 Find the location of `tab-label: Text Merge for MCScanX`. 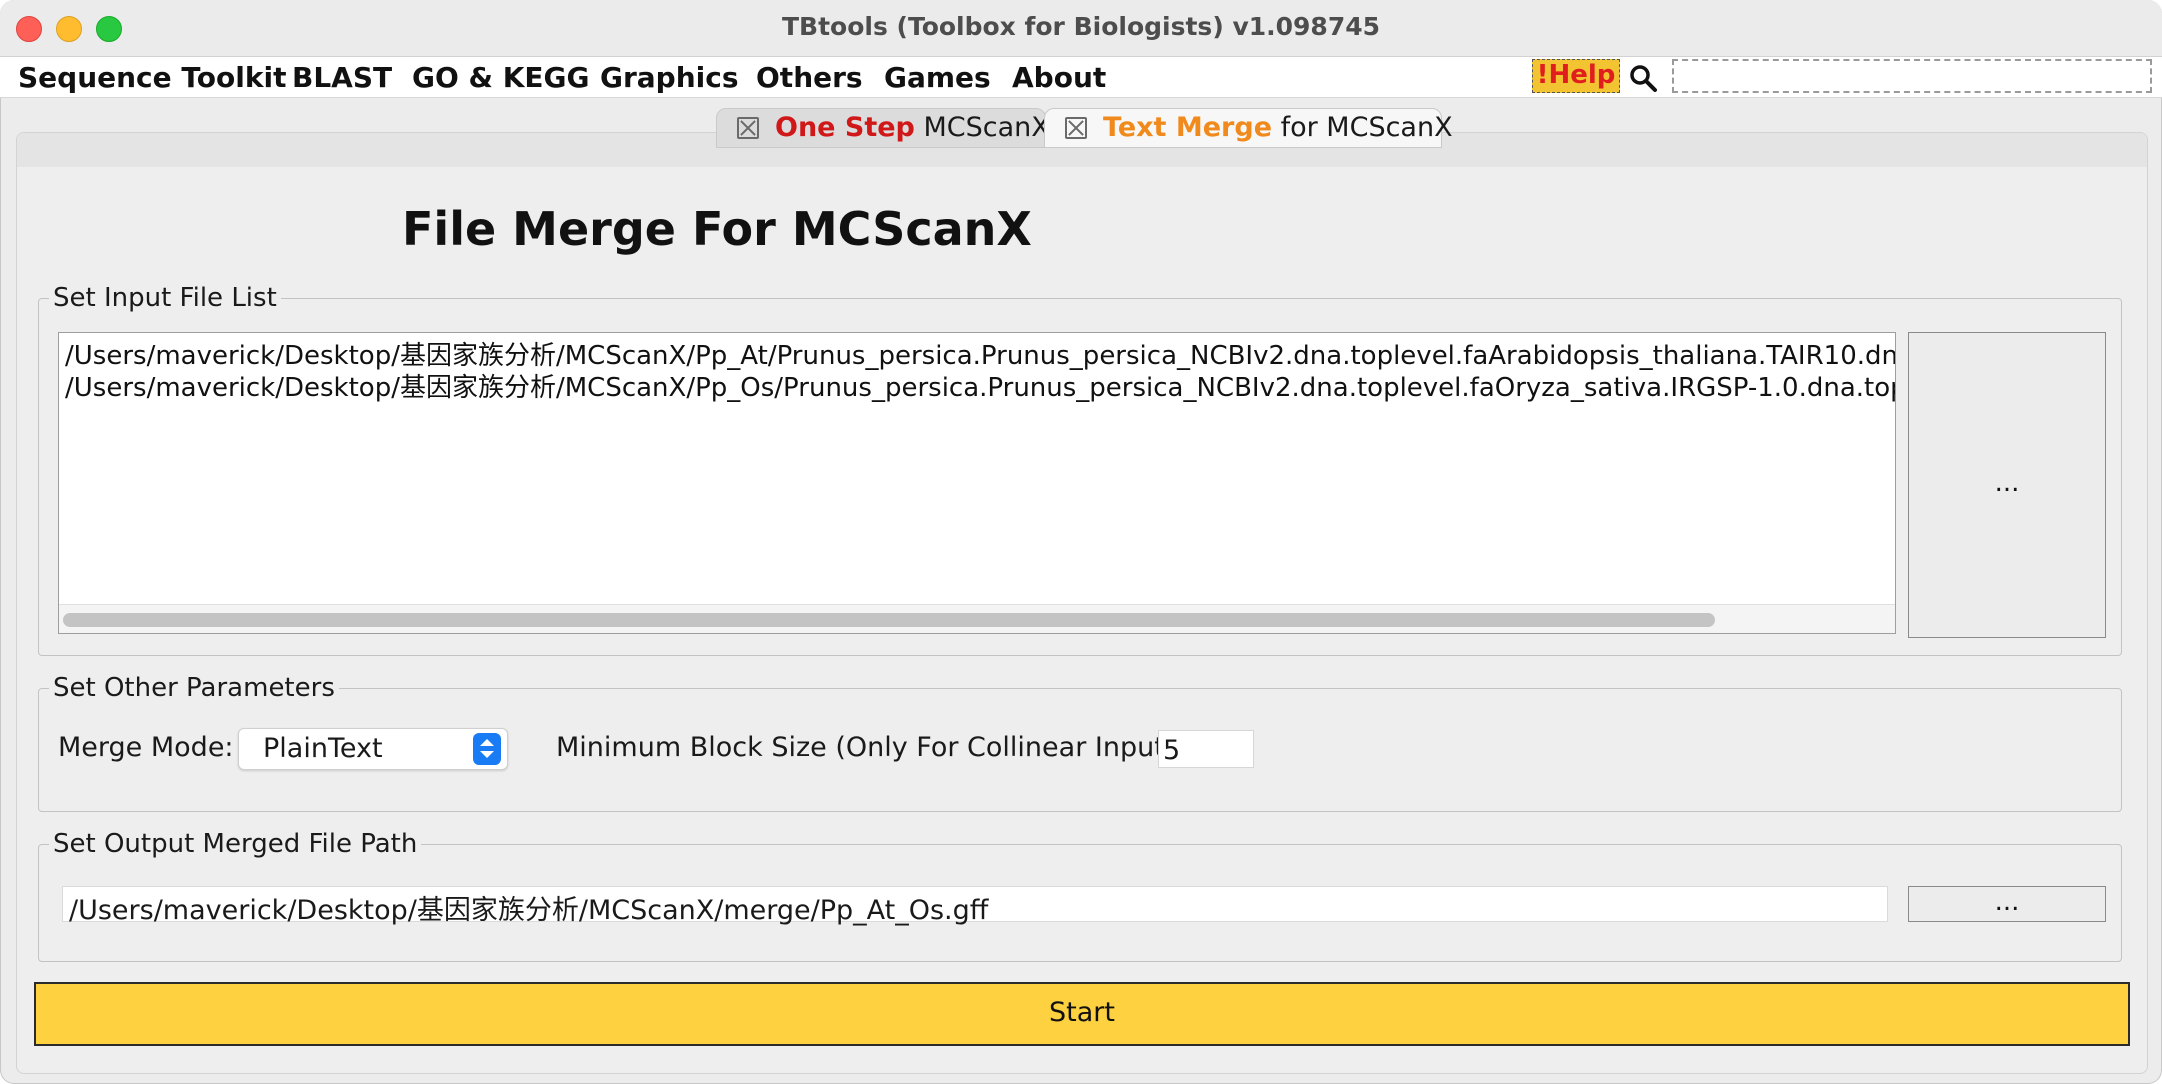

tab-label: Text Merge for MCScanX is located at coordinates (1278, 128).